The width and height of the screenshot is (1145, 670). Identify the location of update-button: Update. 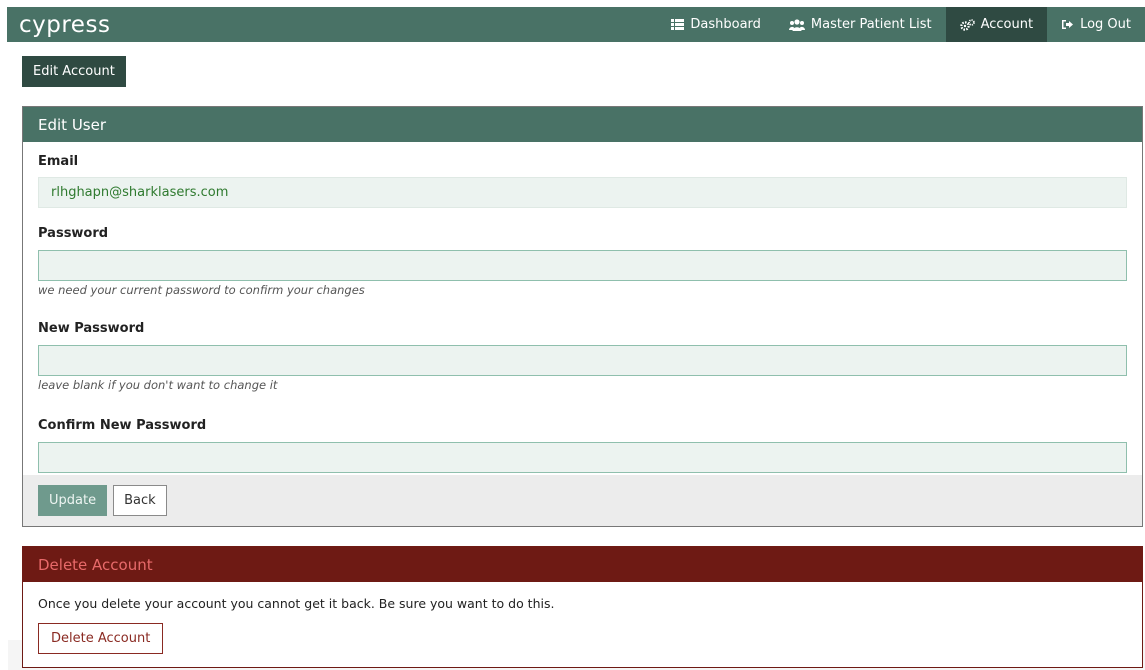
(73, 500).